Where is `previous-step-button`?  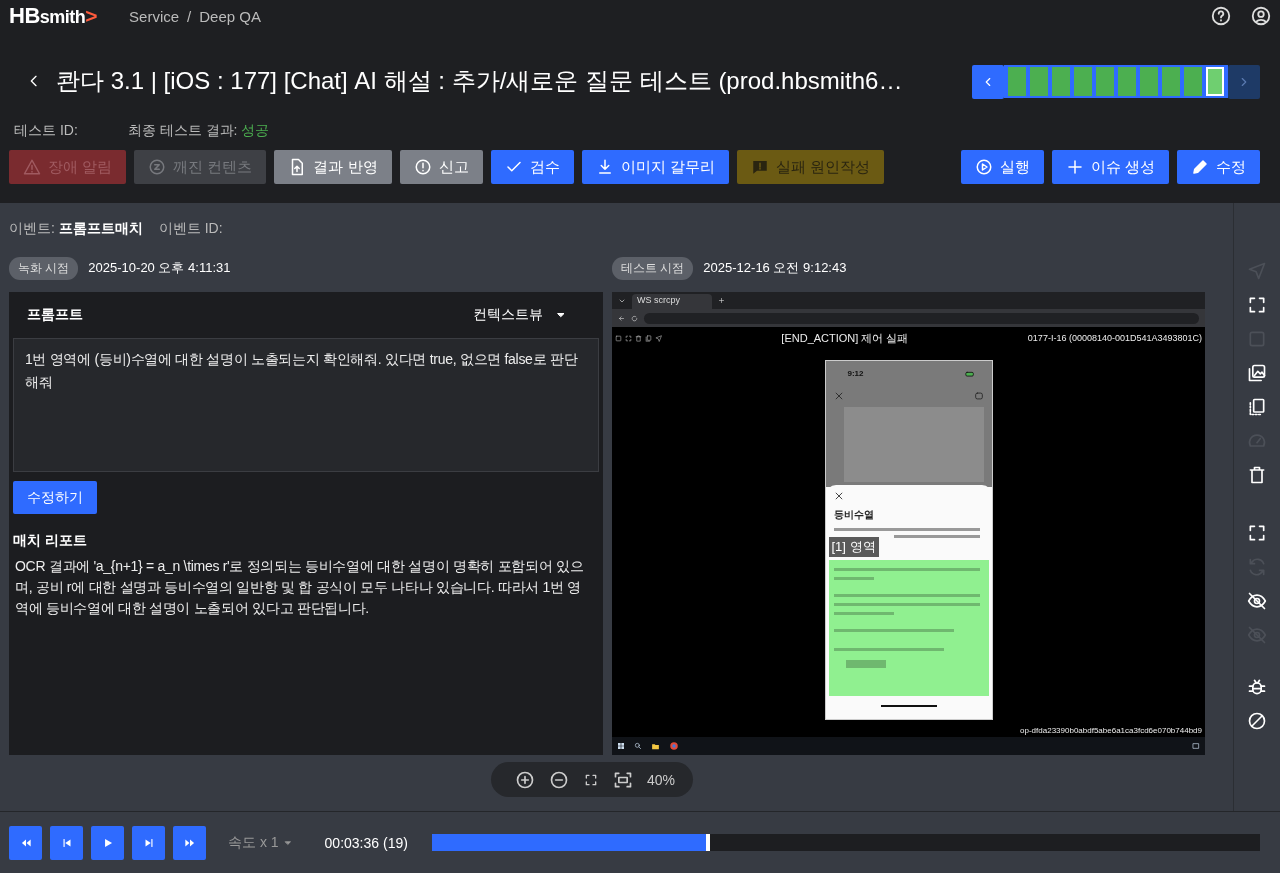
previous-step-button is located at coordinates (988, 81).